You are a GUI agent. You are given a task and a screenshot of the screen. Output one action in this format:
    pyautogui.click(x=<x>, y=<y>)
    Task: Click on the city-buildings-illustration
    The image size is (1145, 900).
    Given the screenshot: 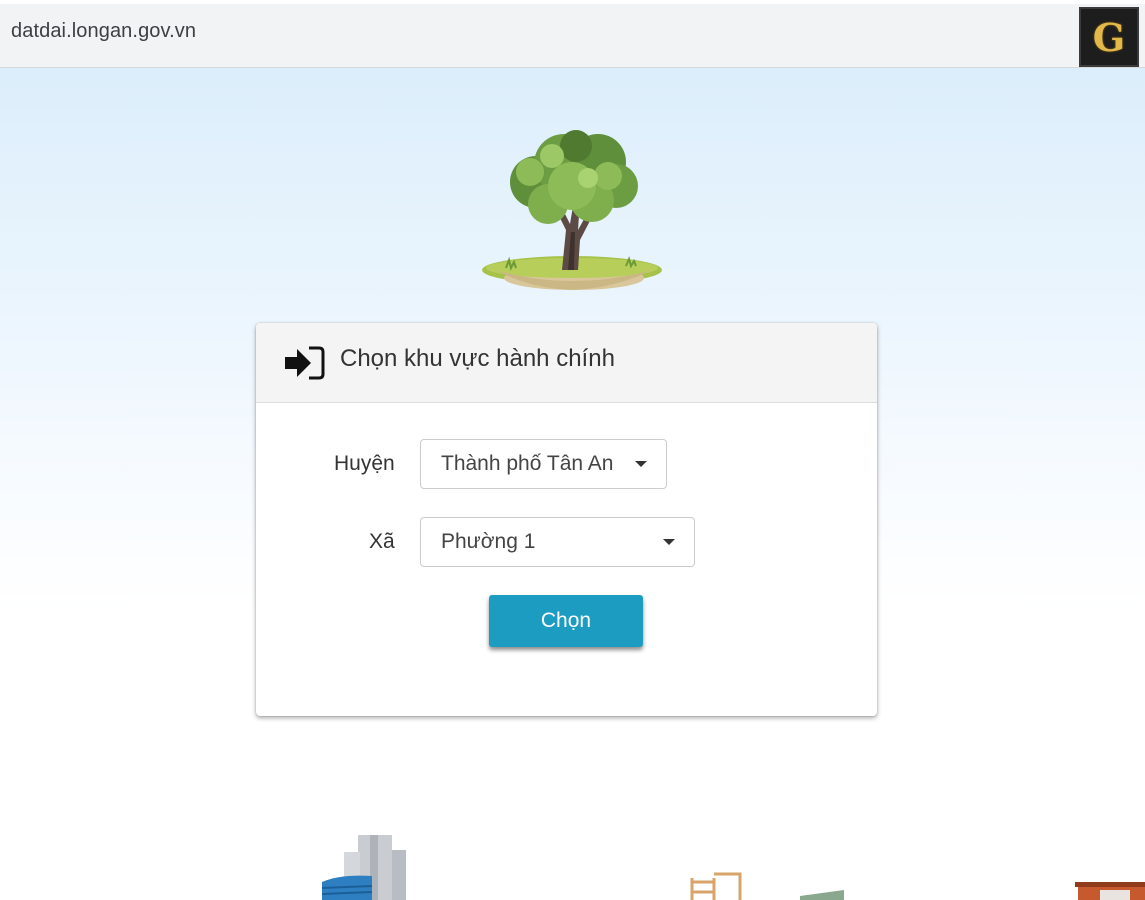 What is the action you would take?
    pyautogui.click(x=733, y=867)
    